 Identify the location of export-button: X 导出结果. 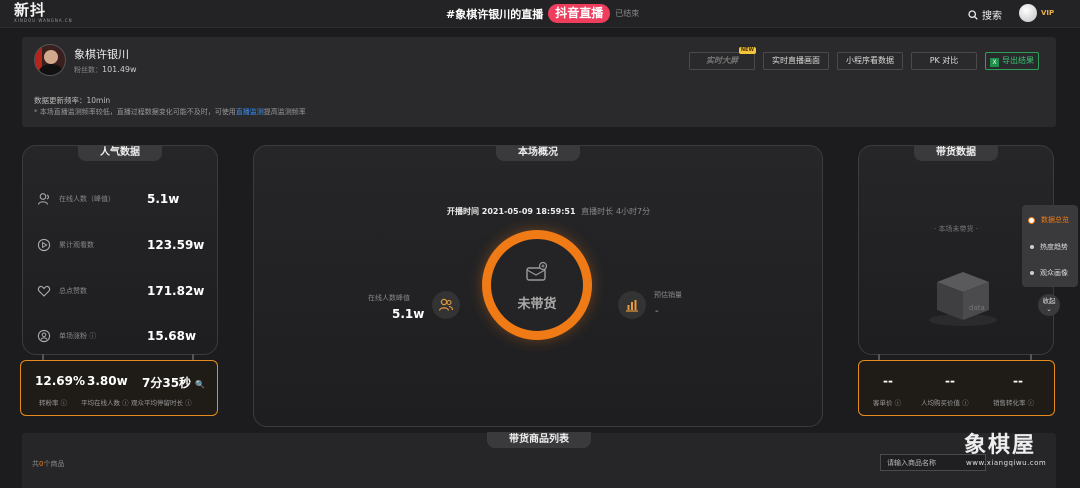
(1012, 61).